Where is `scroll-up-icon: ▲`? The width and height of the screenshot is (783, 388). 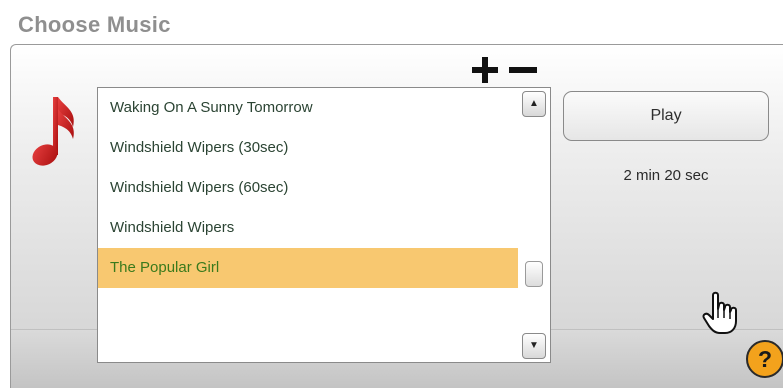 scroll-up-icon: ▲ is located at coordinates (534, 104).